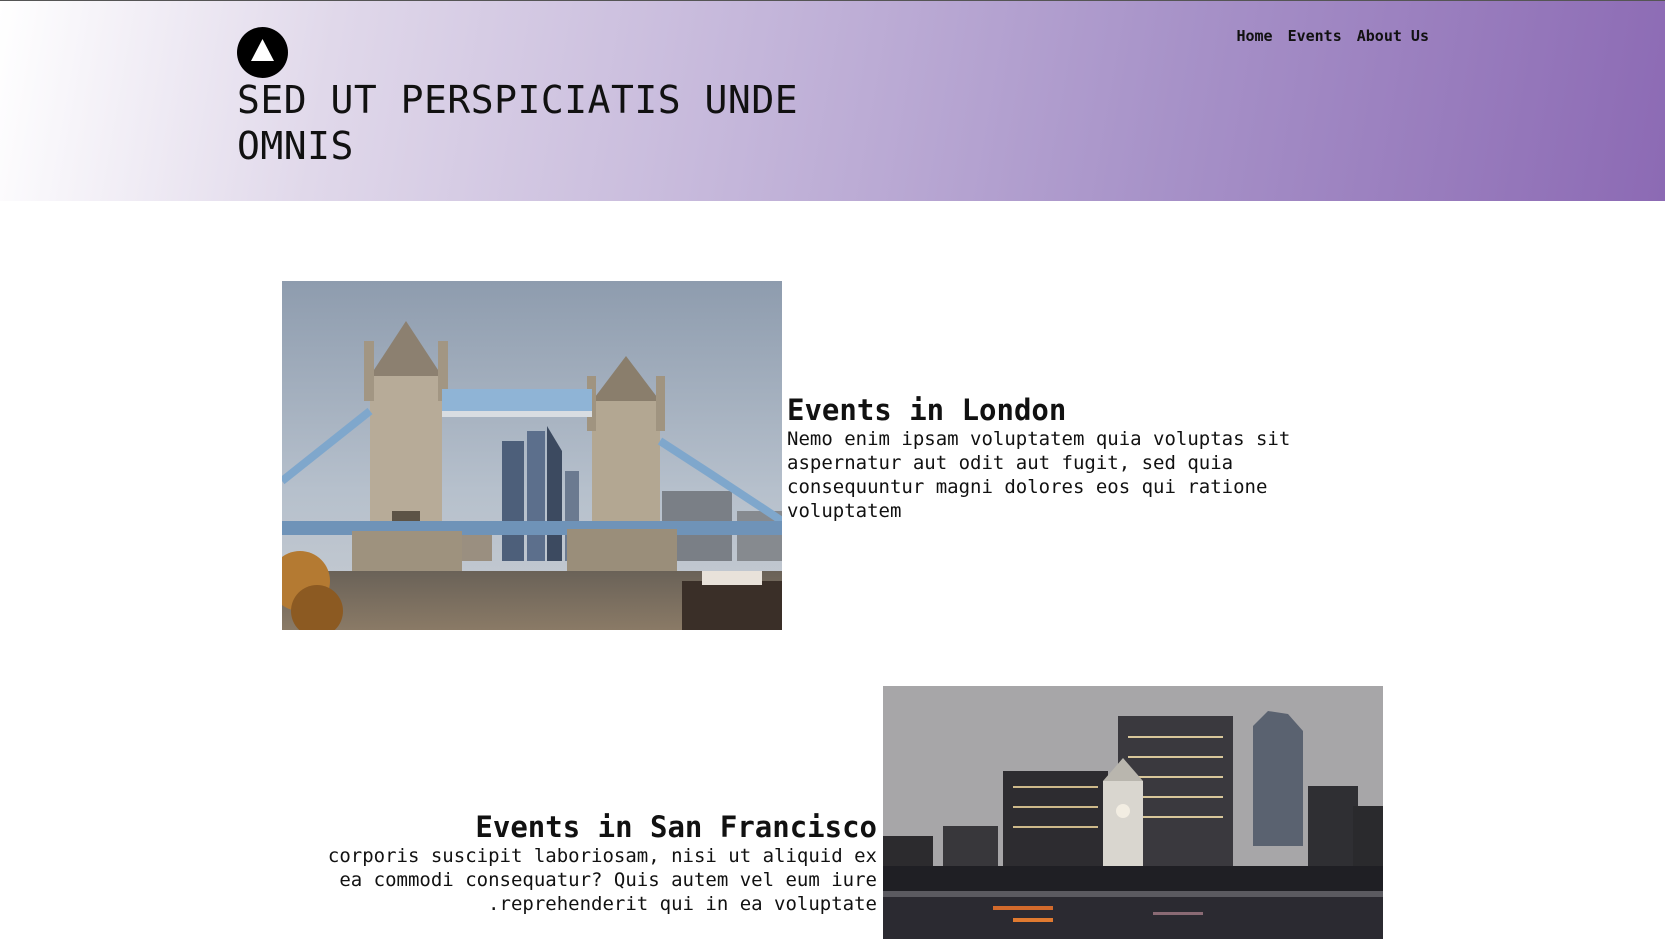 This screenshot has height=939, width=1665. What do you see at coordinates (1067, 410) in the screenshot?
I see `london-event-title: Events in London` at bounding box center [1067, 410].